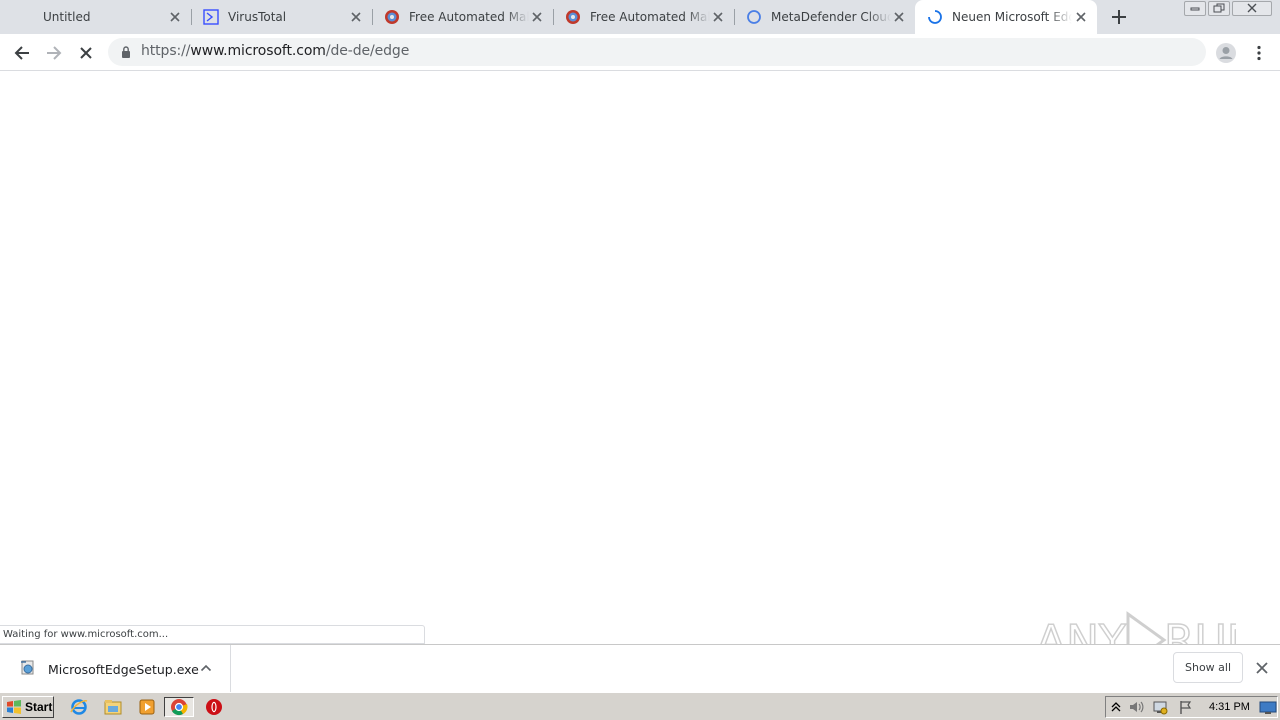 This screenshot has height=720, width=1280. I want to click on opera-icon, so click(214, 707).